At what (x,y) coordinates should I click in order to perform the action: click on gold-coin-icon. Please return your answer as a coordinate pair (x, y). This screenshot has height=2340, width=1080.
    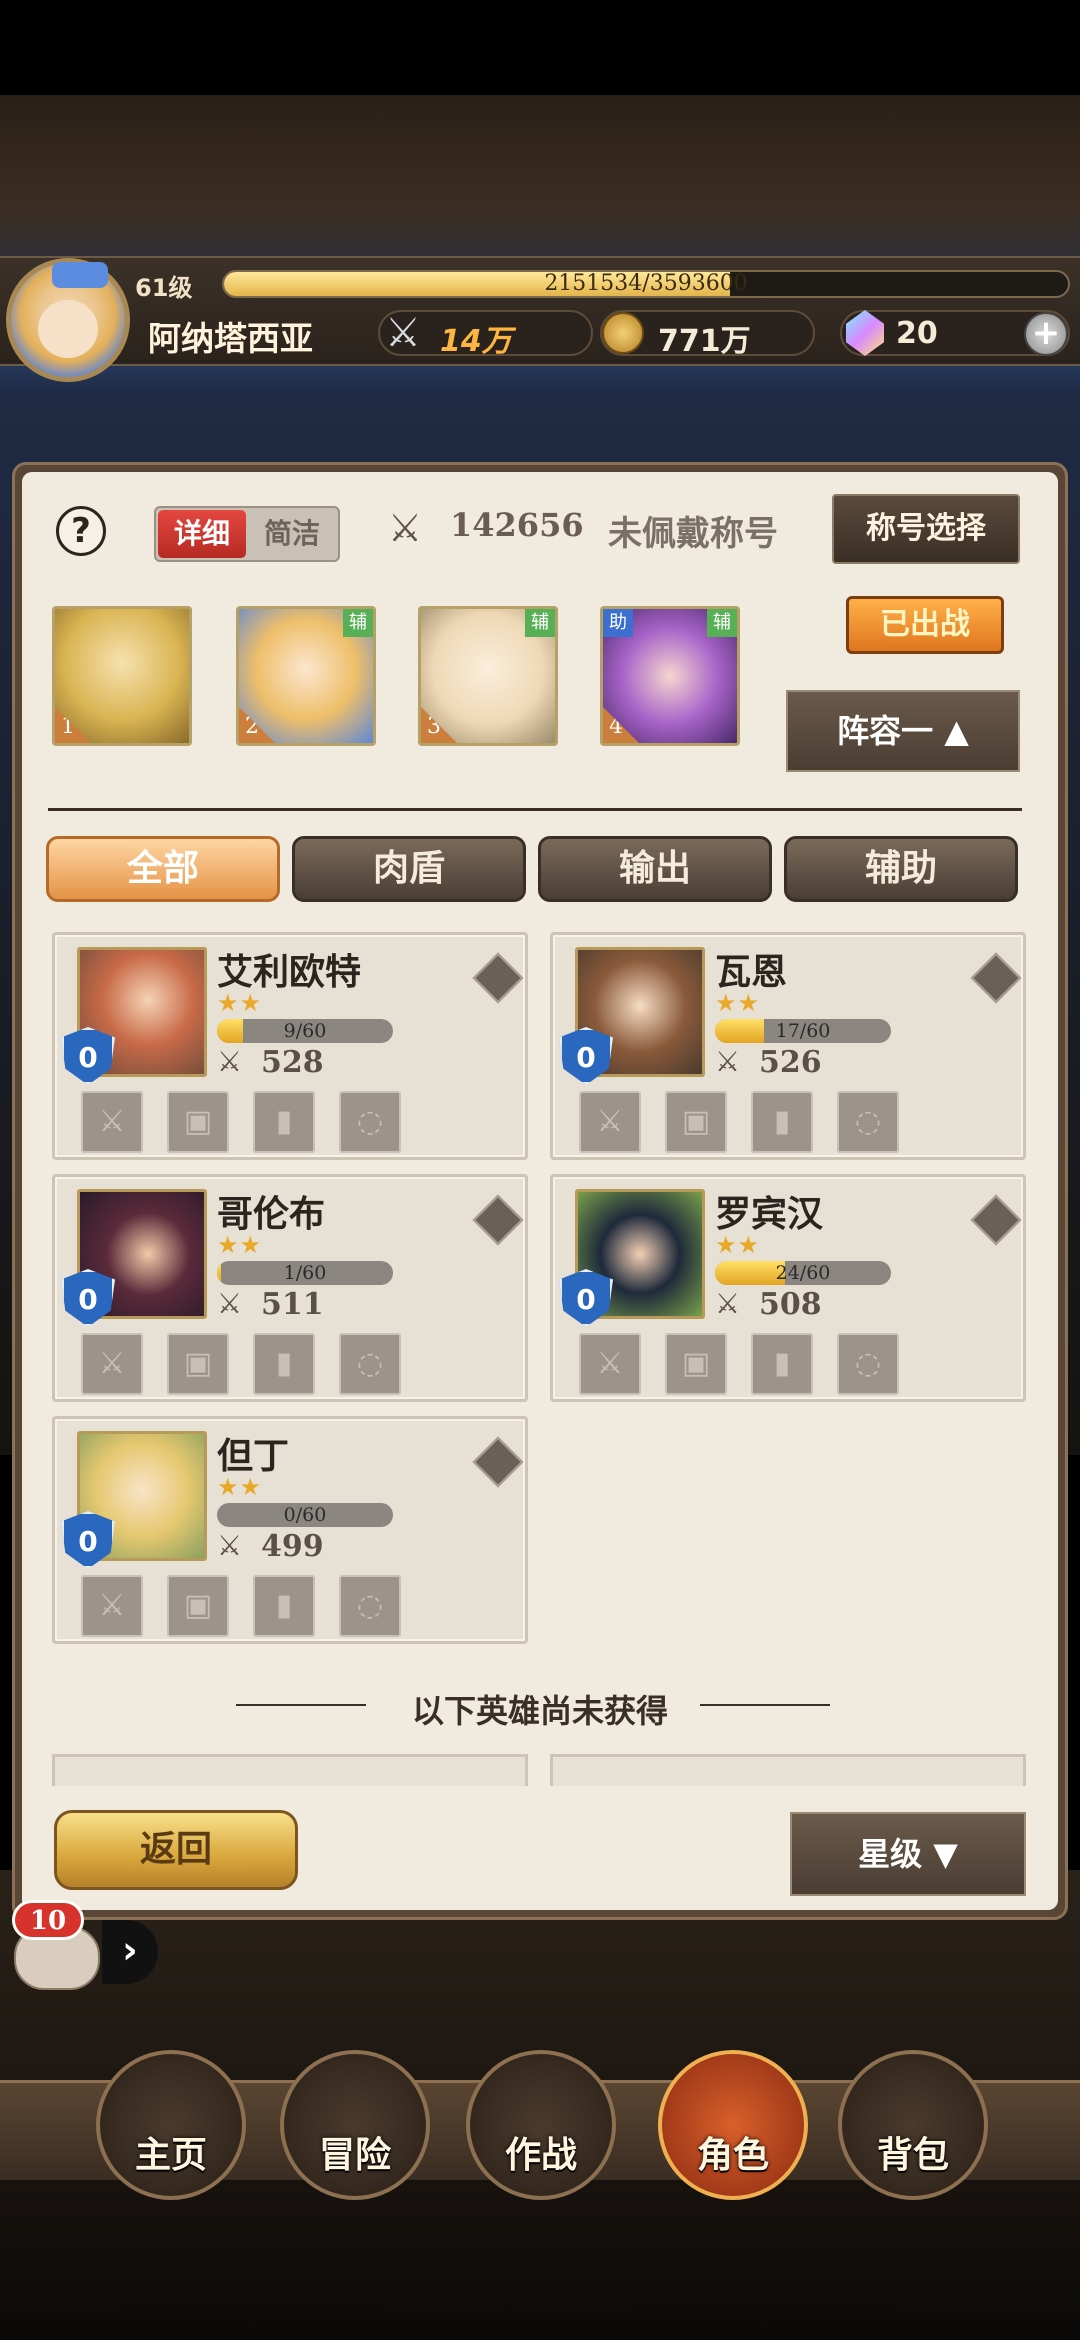
    Looking at the image, I should click on (623, 333).